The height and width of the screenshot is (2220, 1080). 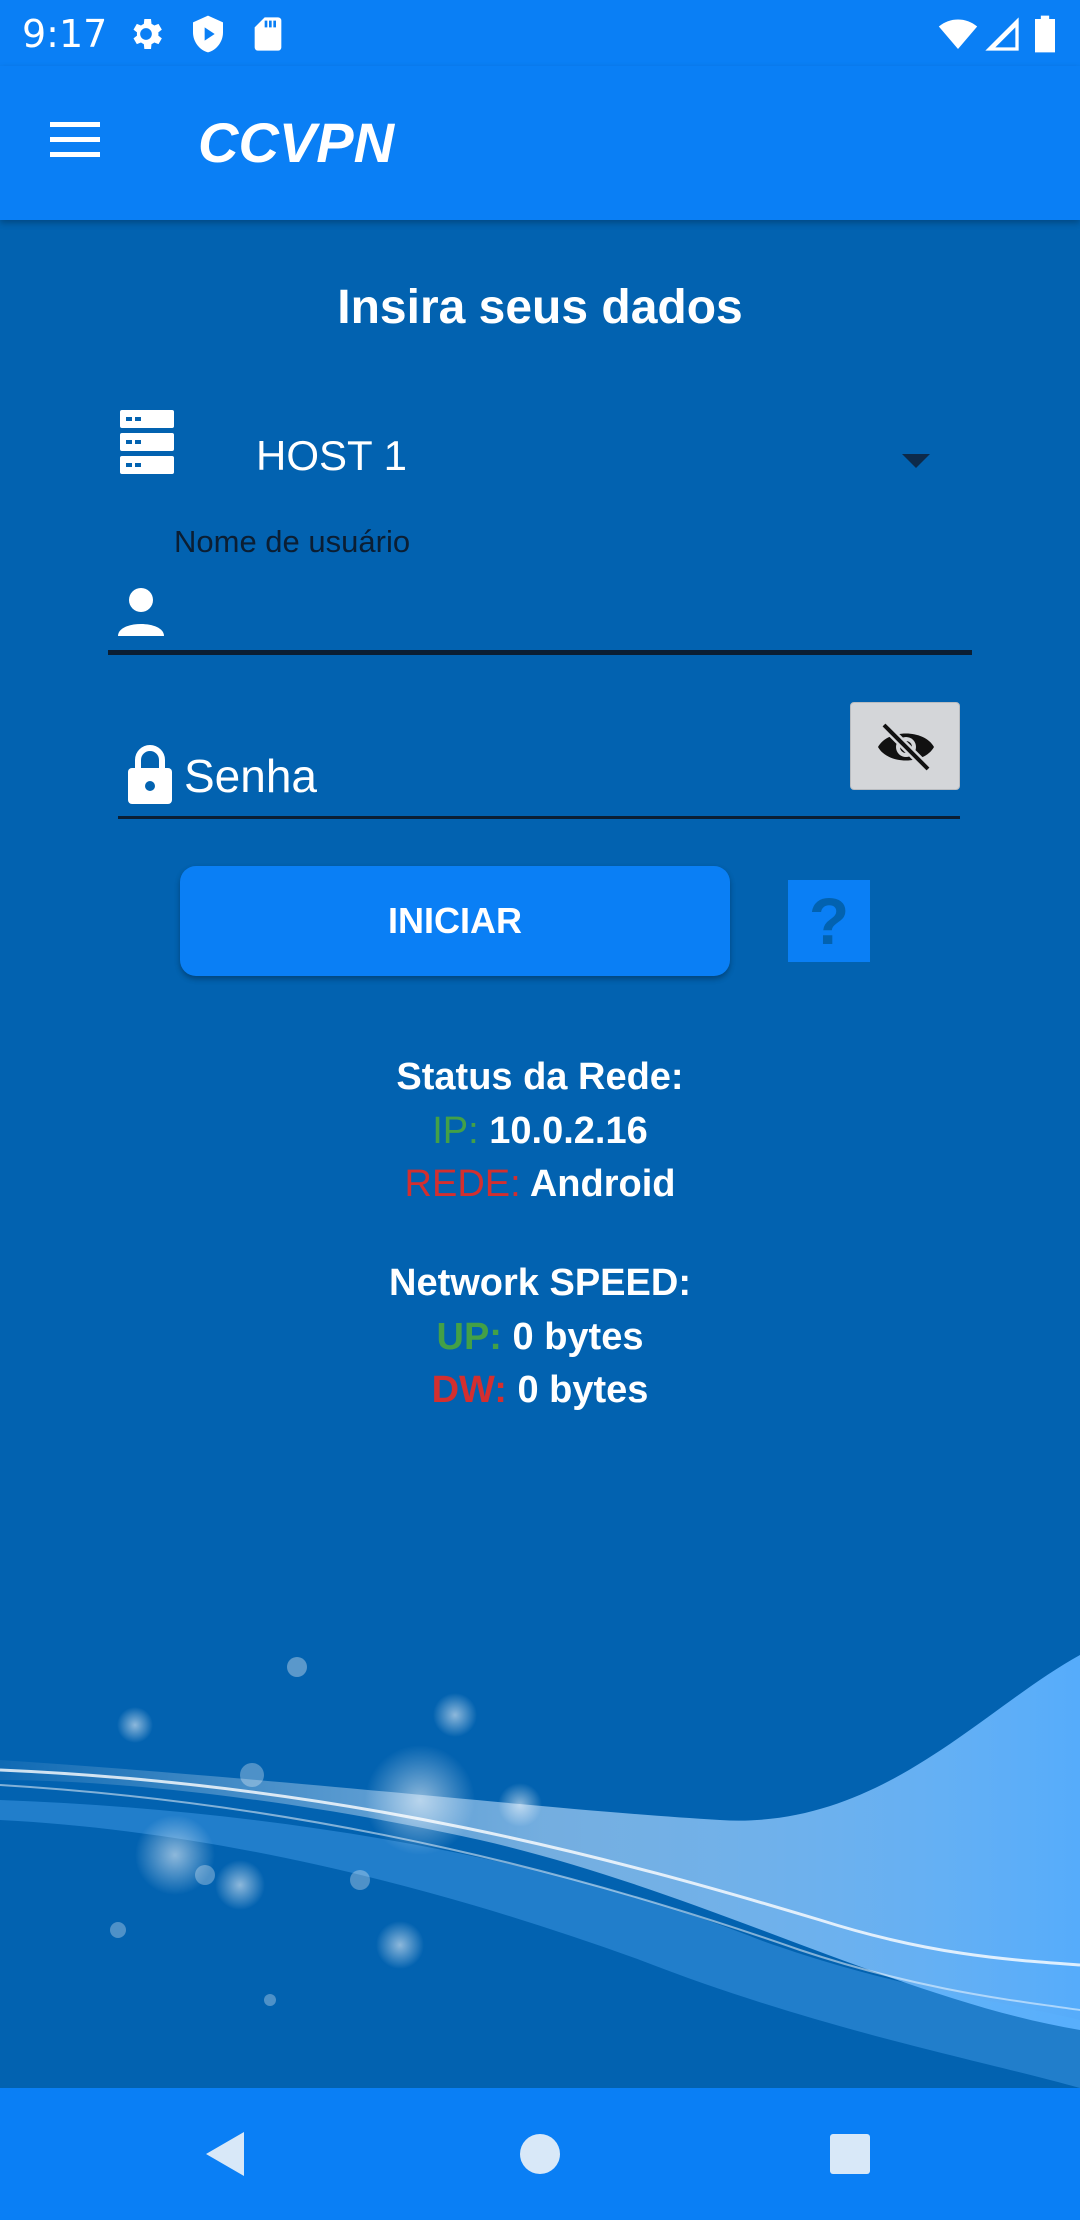 I want to click on ip-row: IP: 10.0.2.16, so click(x=540, y=1131).